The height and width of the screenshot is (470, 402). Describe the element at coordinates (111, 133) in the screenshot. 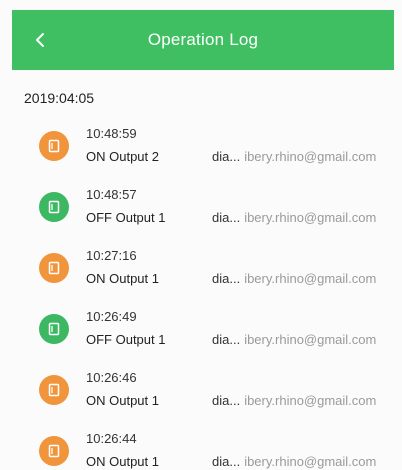

I see `log-time: 10:48:59` at that location.